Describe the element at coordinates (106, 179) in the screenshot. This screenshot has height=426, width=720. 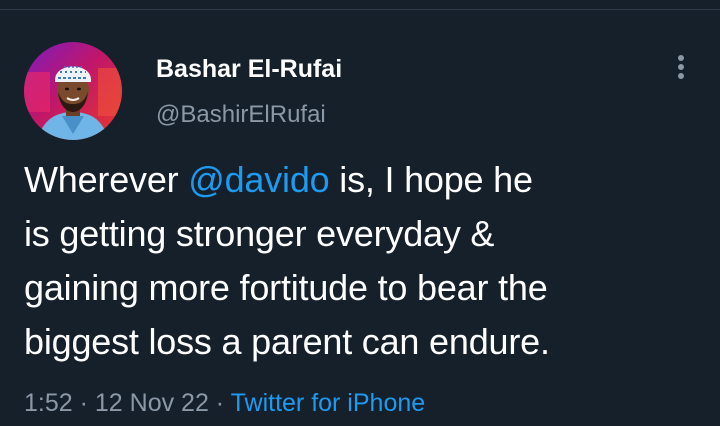
I see `tweet-text-segment: Wherever` at that location.